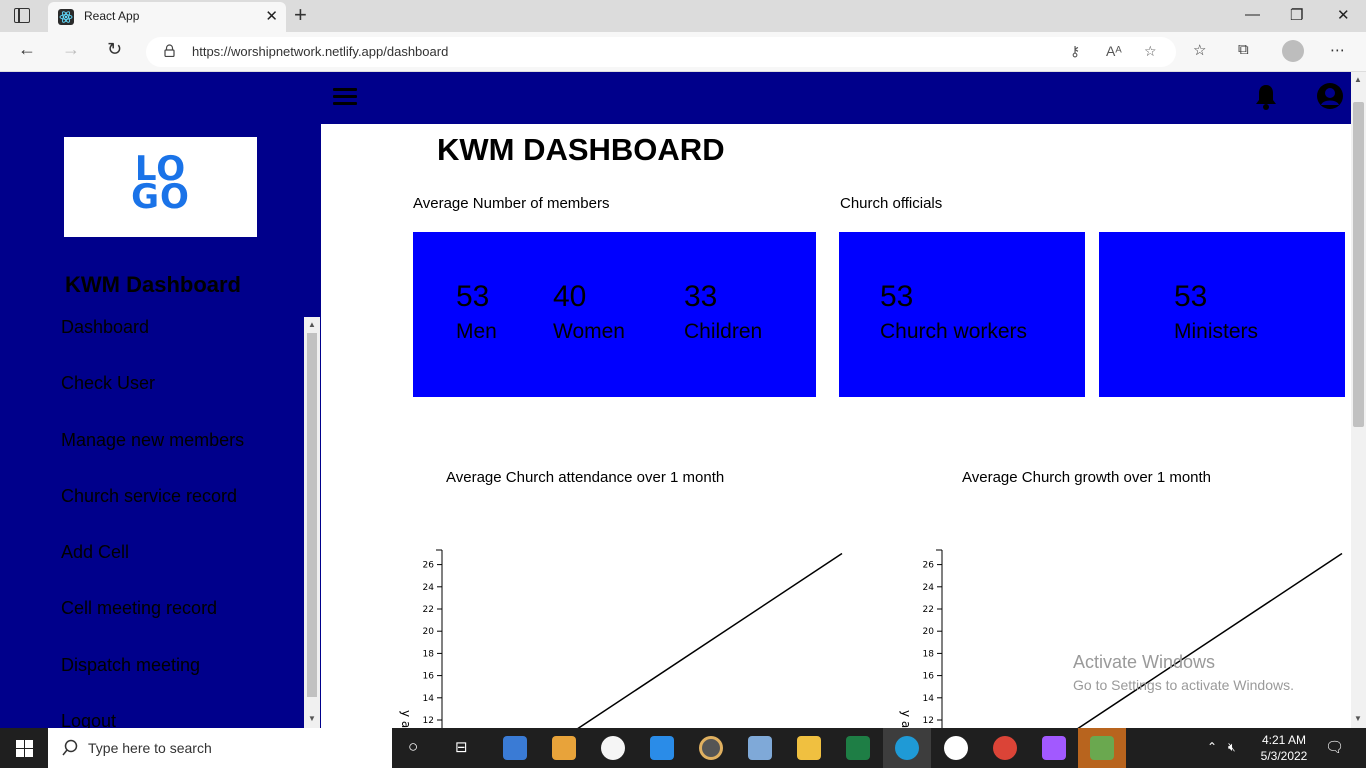  What do you see at coordinates (956, 748) in the screenshot?
I see `word-icon` at bounding box center [956, 748].